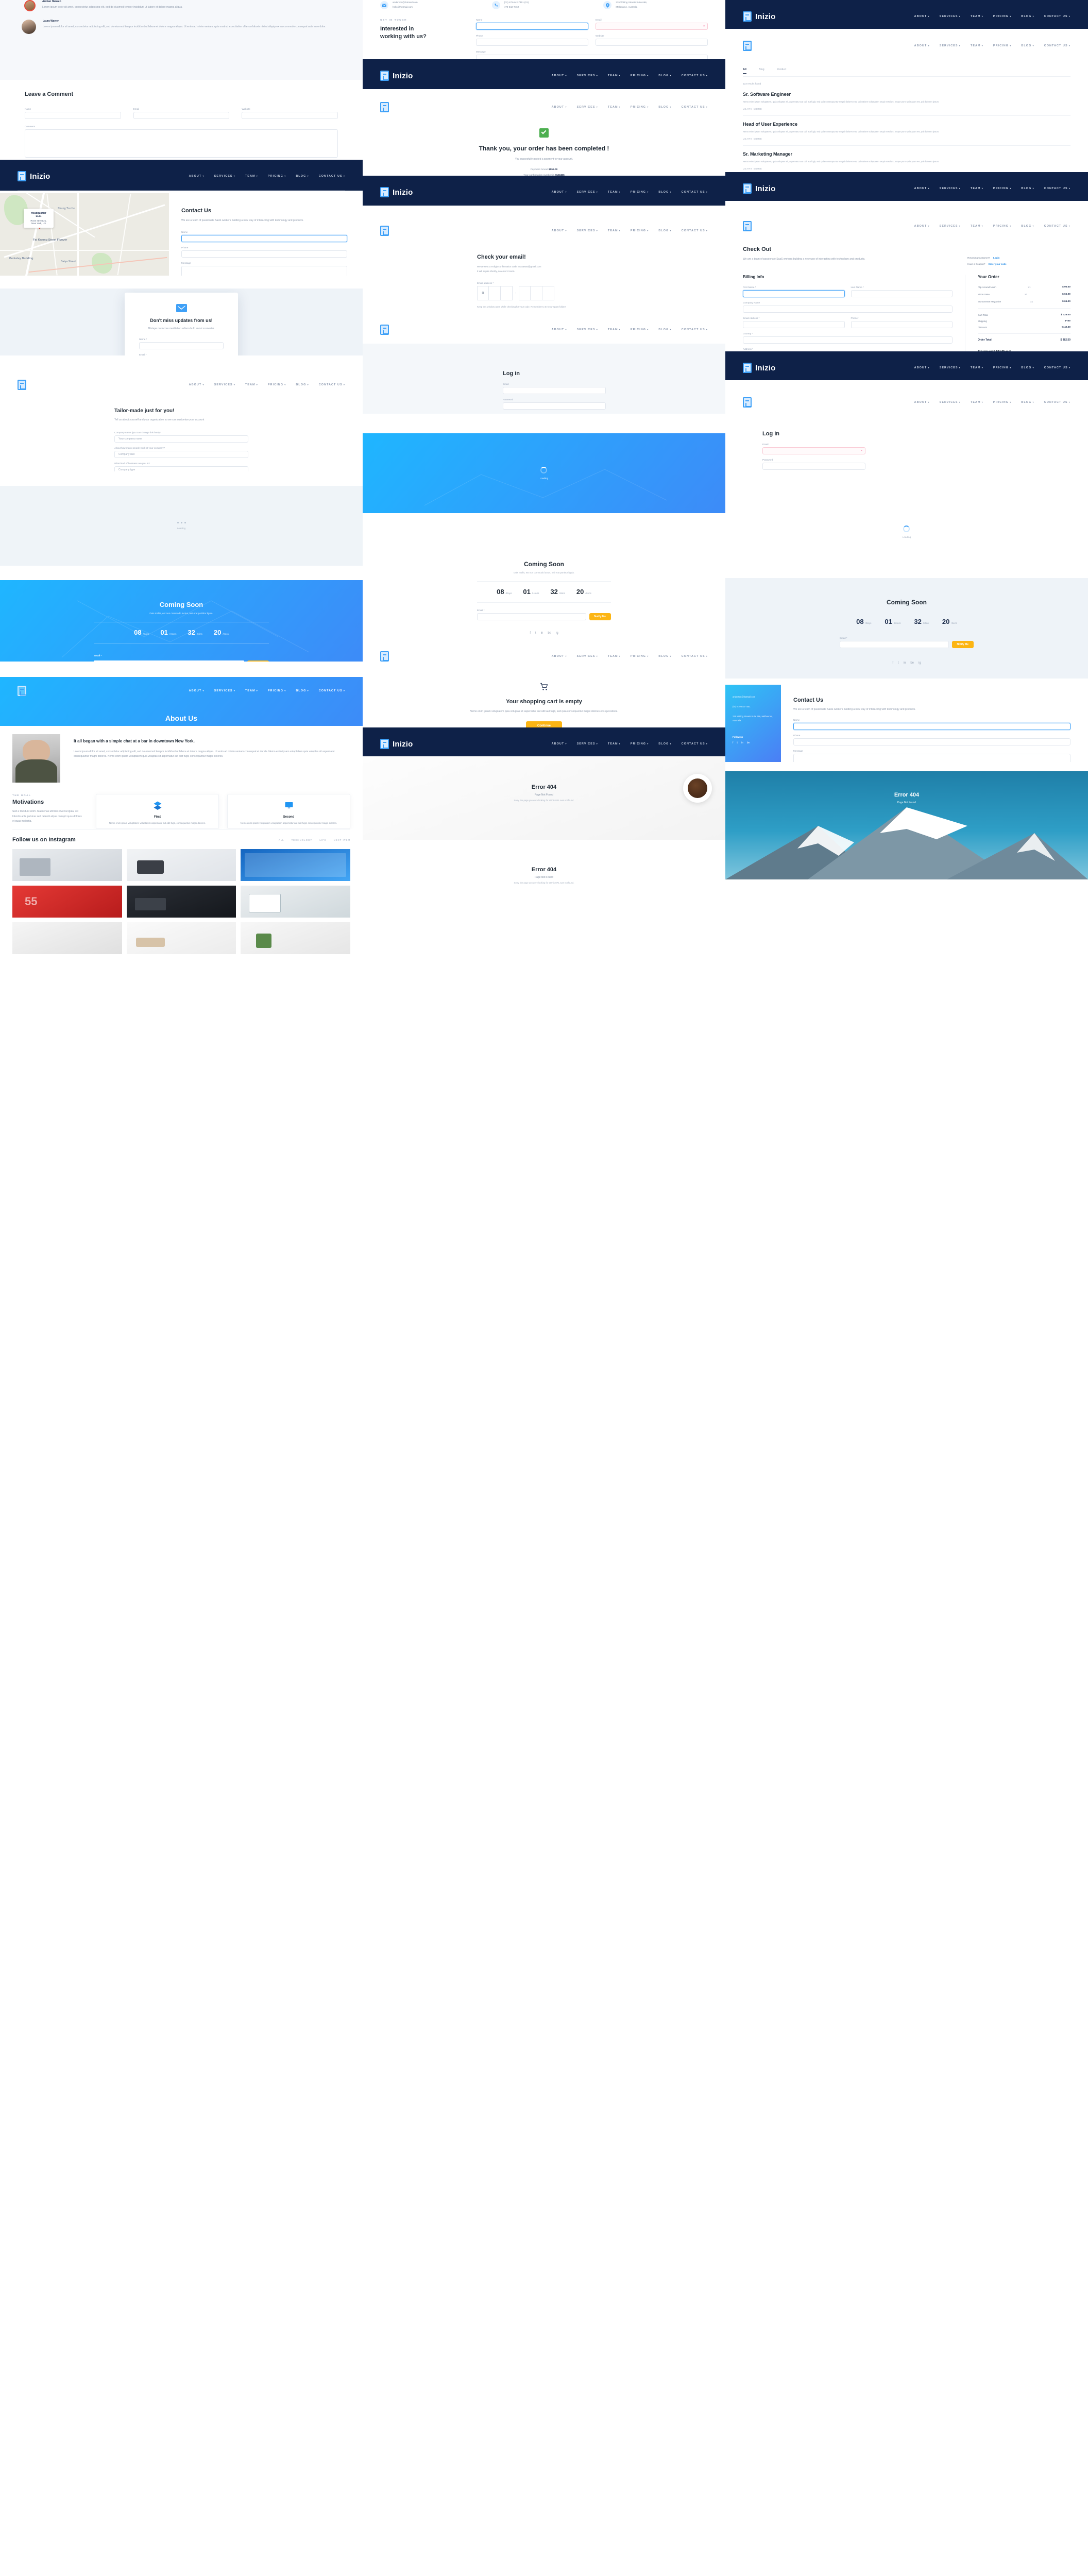 Image resolution: width=1088 pixels, height=2576 pixels. What do you see at coordinates (302, 840) in the screenshot?
I see `filter-technology: TECHNOLOGY` at bounding box center [302, 840].